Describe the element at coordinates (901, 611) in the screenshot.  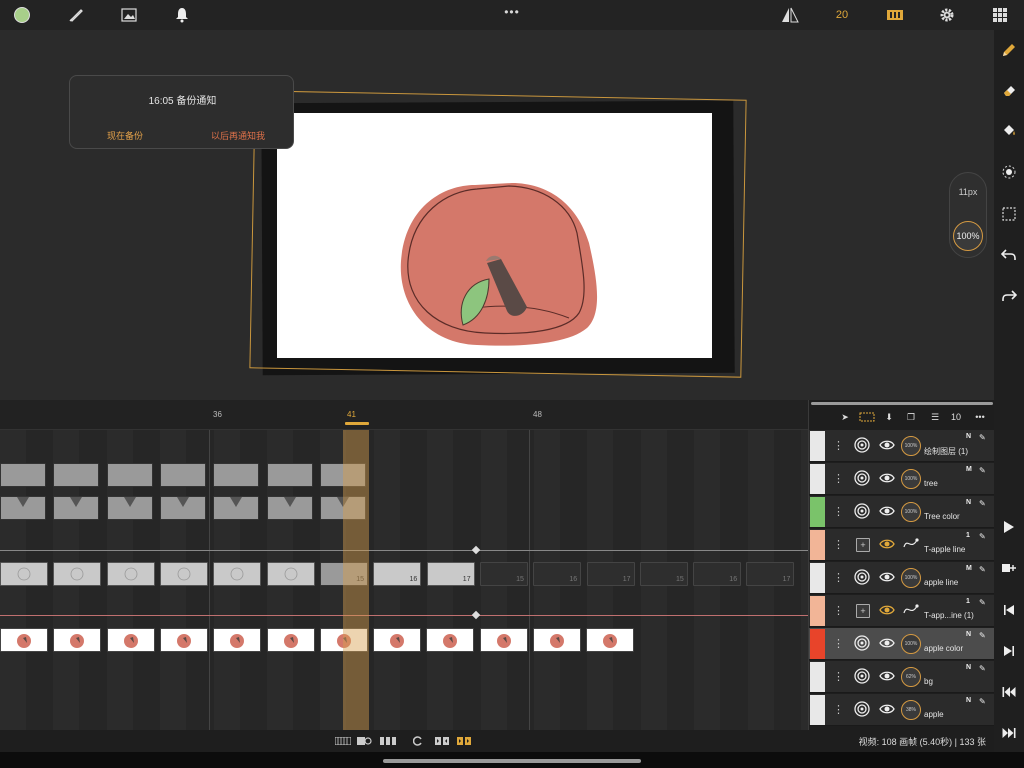
I see `layer-row: ⋮ + T-app...ine (1) 1 ✎` at that location.